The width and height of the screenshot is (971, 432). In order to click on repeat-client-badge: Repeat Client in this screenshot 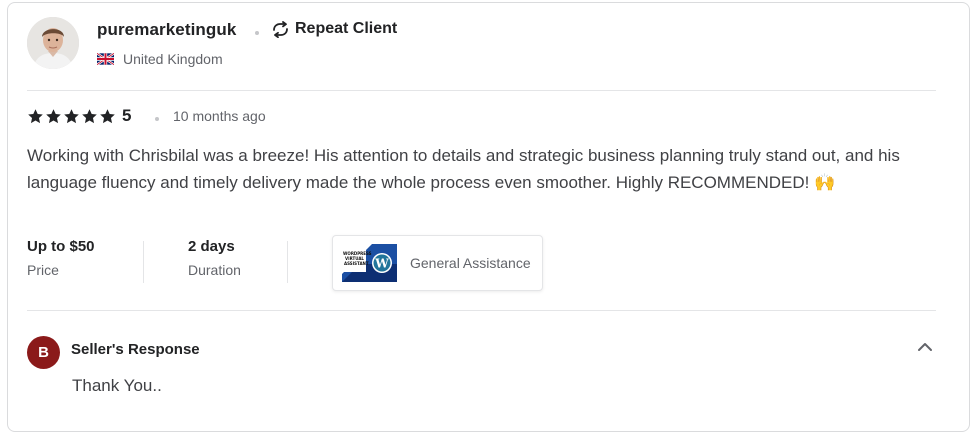, I will do `click(334, 29)`.